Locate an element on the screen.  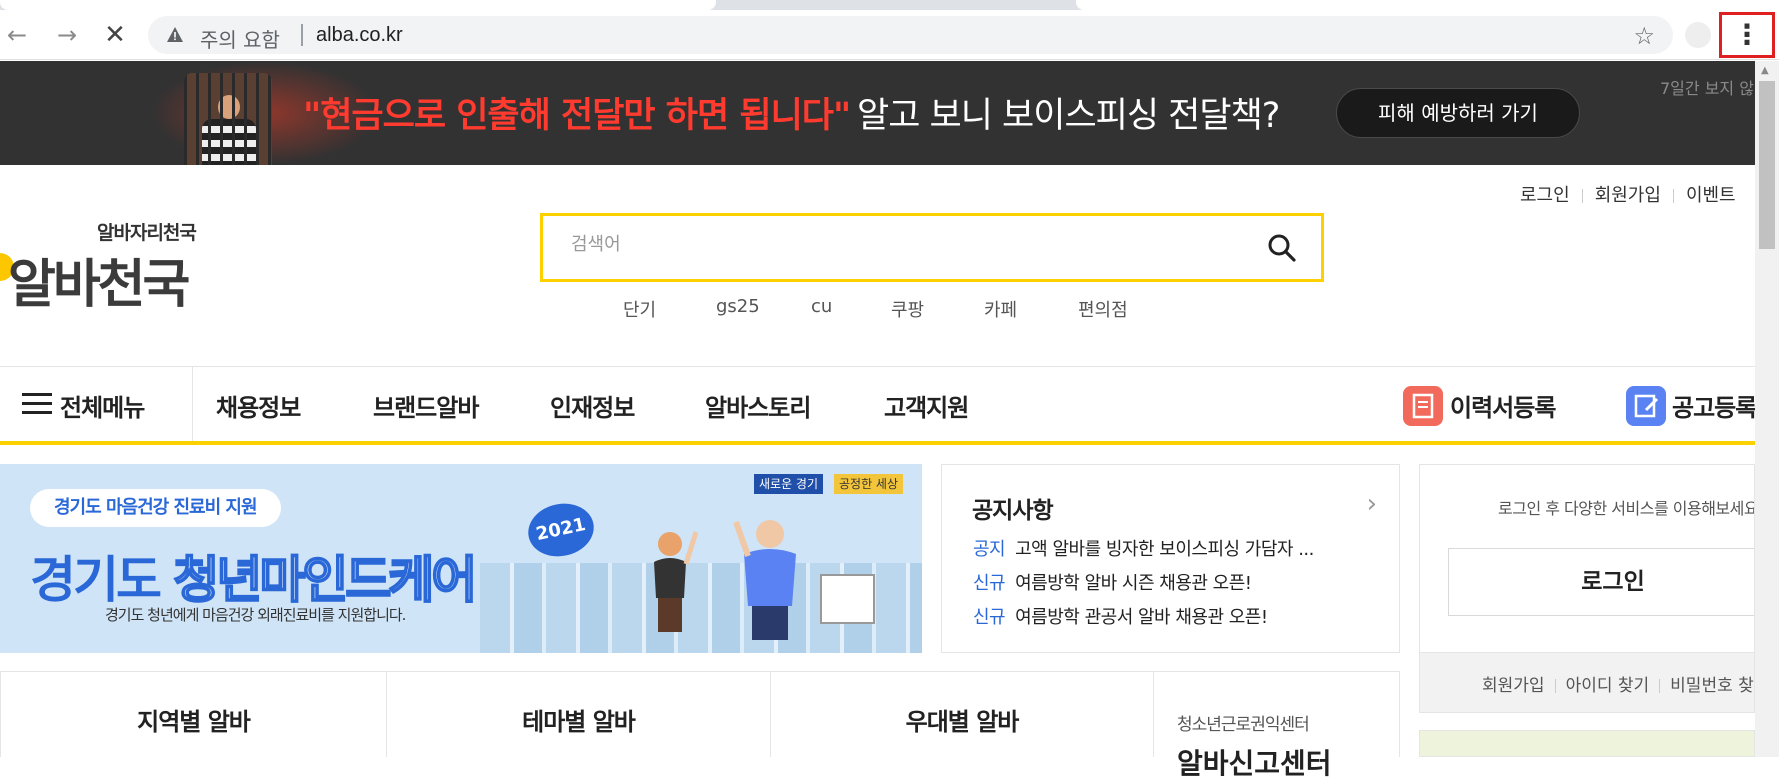
header-links: 로그인 회원가입 이벤트 is located at coordinates (1628, 194).